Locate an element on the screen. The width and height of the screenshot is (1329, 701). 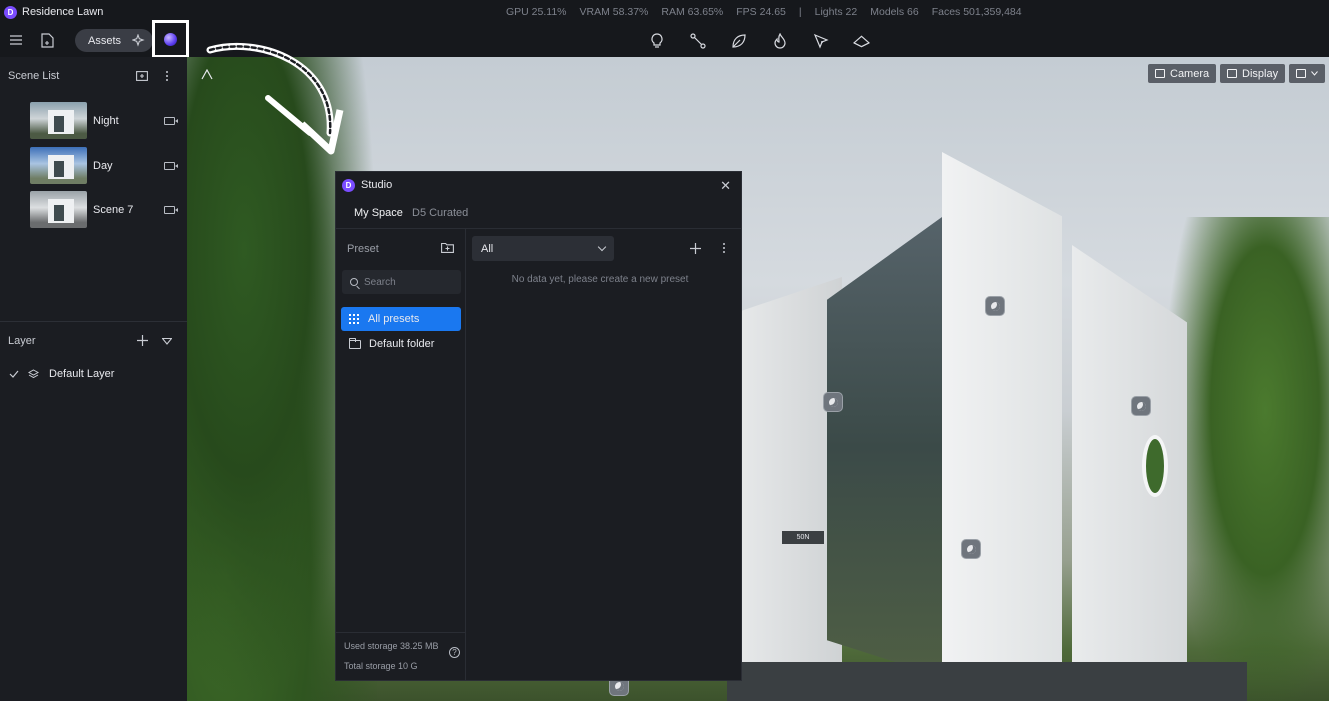
preset-search-field is located at coordinates (401, 282).